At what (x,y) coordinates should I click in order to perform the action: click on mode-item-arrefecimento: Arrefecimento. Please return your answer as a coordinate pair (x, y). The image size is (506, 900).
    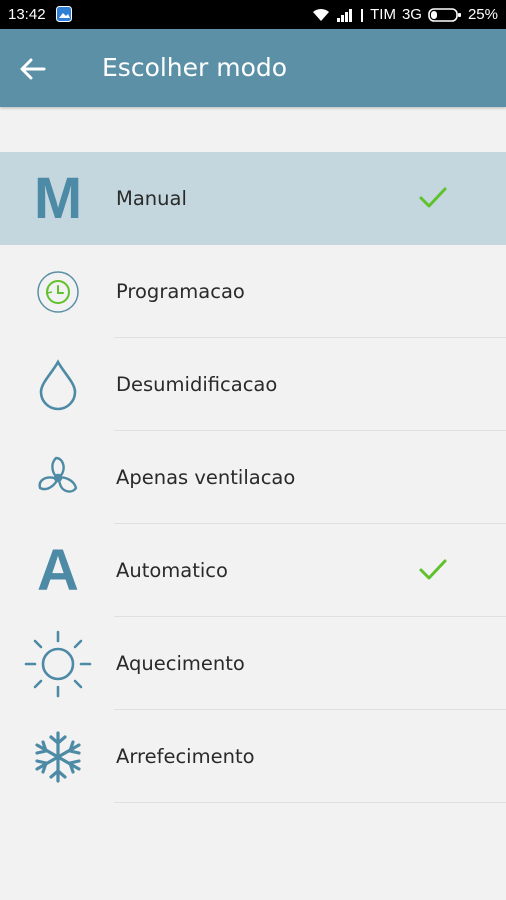
    Looking at the image, I should click on (253, 756).